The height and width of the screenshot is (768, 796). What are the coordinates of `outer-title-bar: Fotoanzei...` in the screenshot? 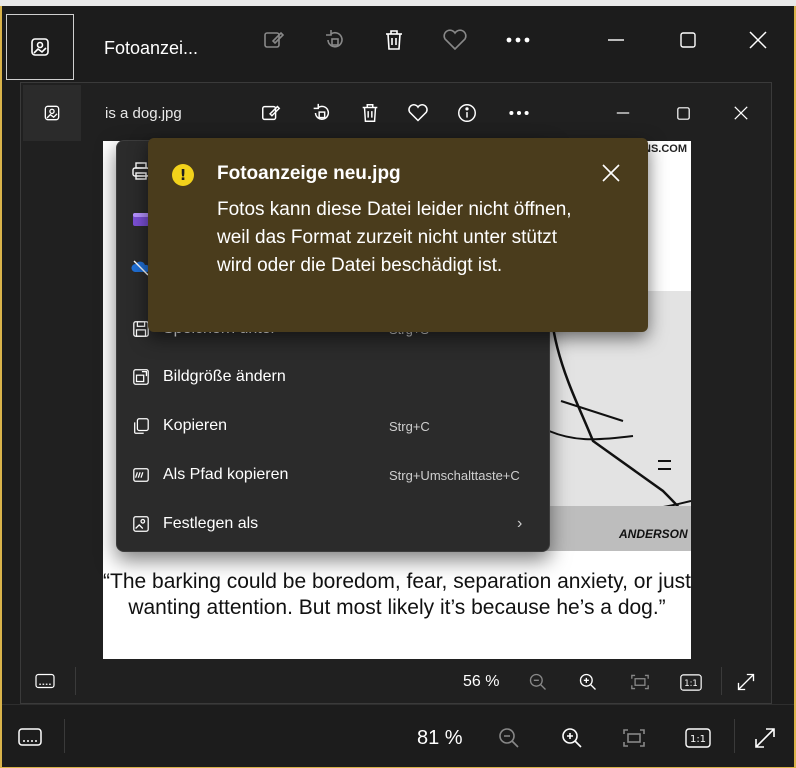 It's located at (398, 43).